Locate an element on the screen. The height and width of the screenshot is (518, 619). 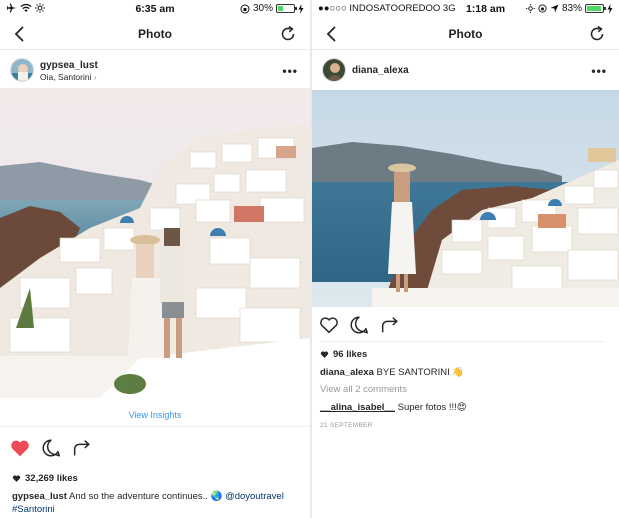
action-divider is located at coordinates (462, 341).